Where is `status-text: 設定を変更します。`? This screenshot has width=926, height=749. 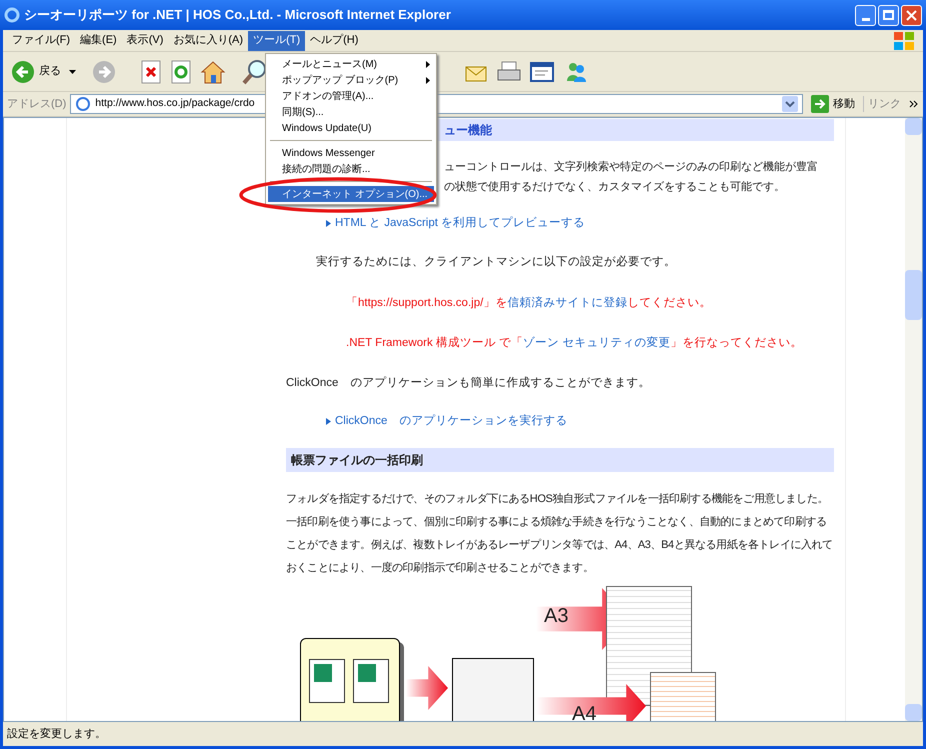
status-text: 設定を変更します。 is located at coordinates (56, 734).